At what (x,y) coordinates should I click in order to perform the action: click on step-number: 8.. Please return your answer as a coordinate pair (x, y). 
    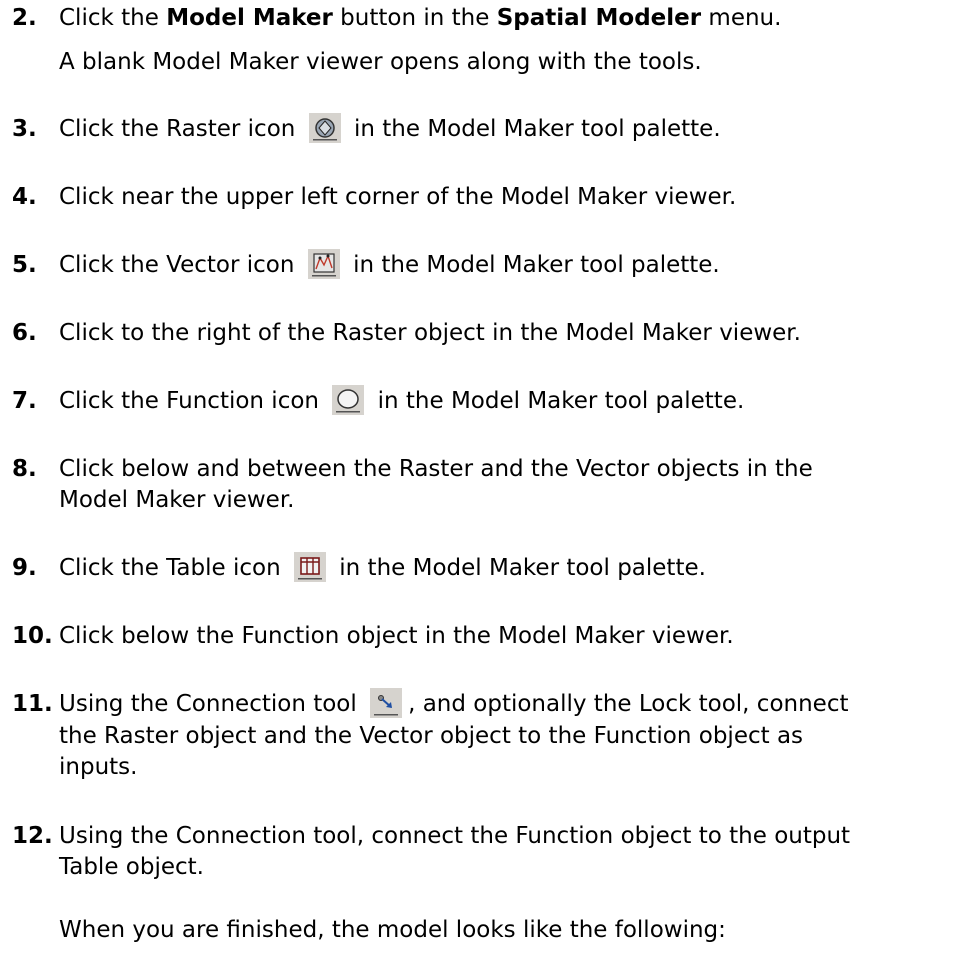
    Looking at the image, I should click on (24, 469).